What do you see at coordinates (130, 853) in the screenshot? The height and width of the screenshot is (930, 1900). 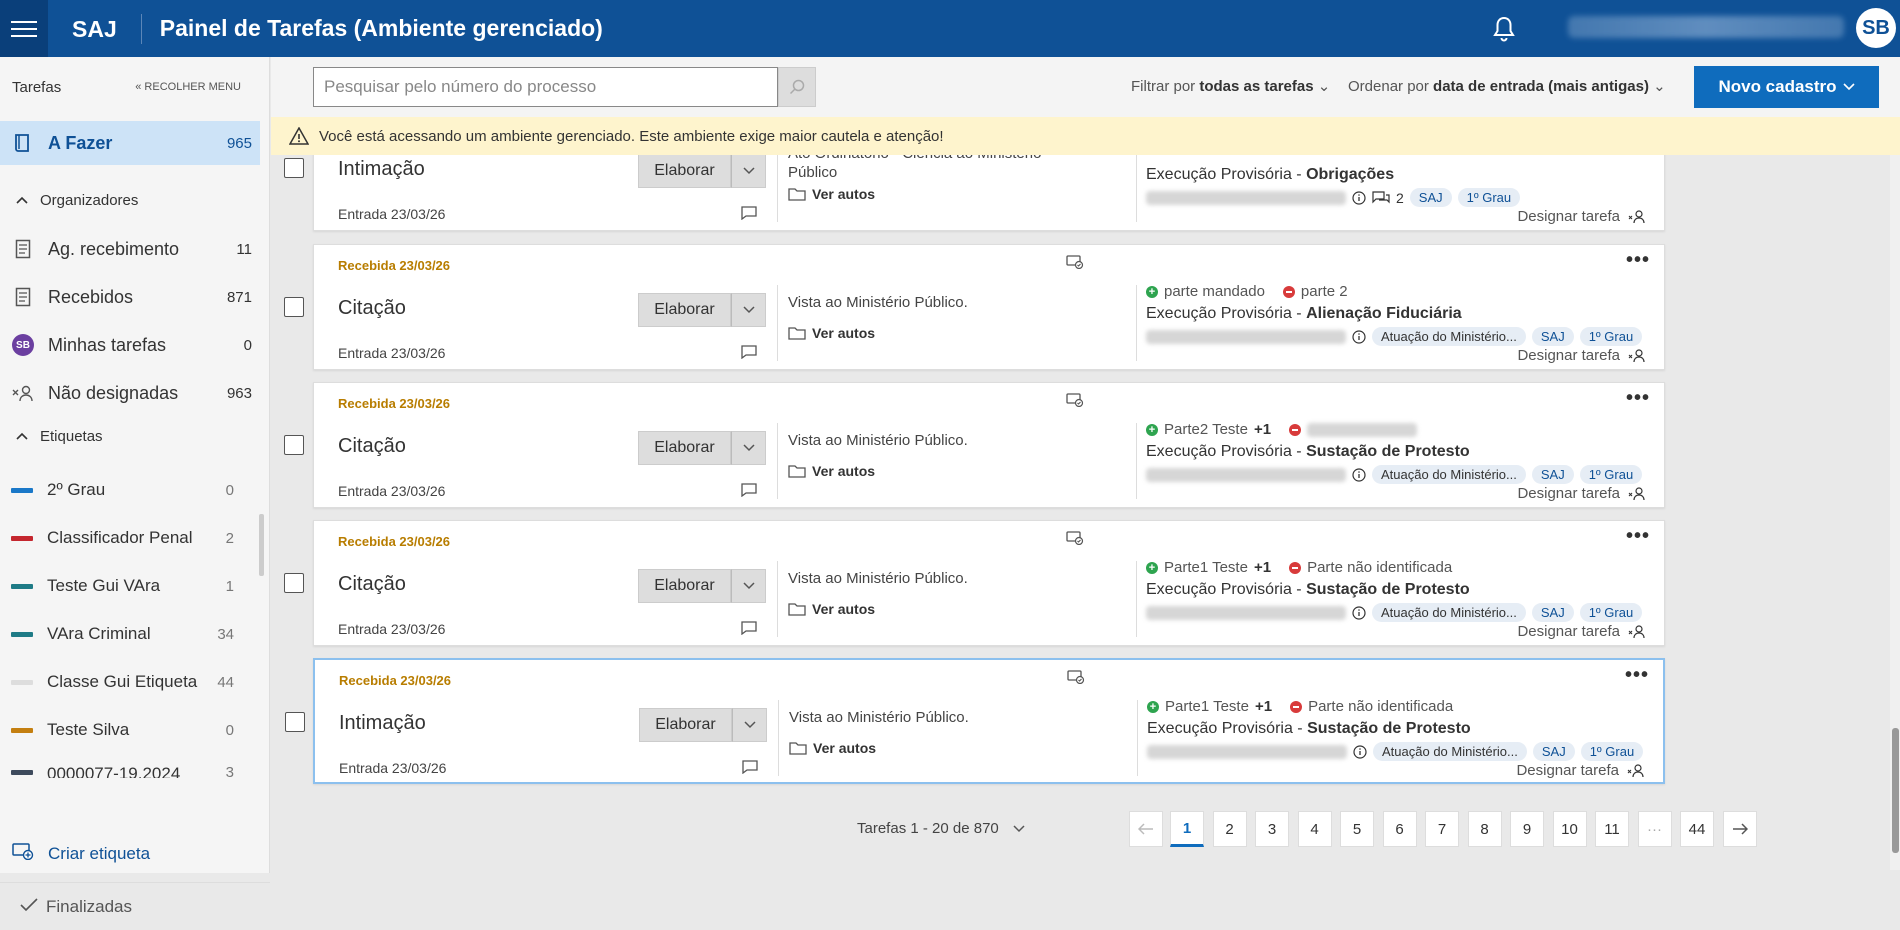 I see `create-tag-button: Criar etiqueta` at bounding box center [130, 853].